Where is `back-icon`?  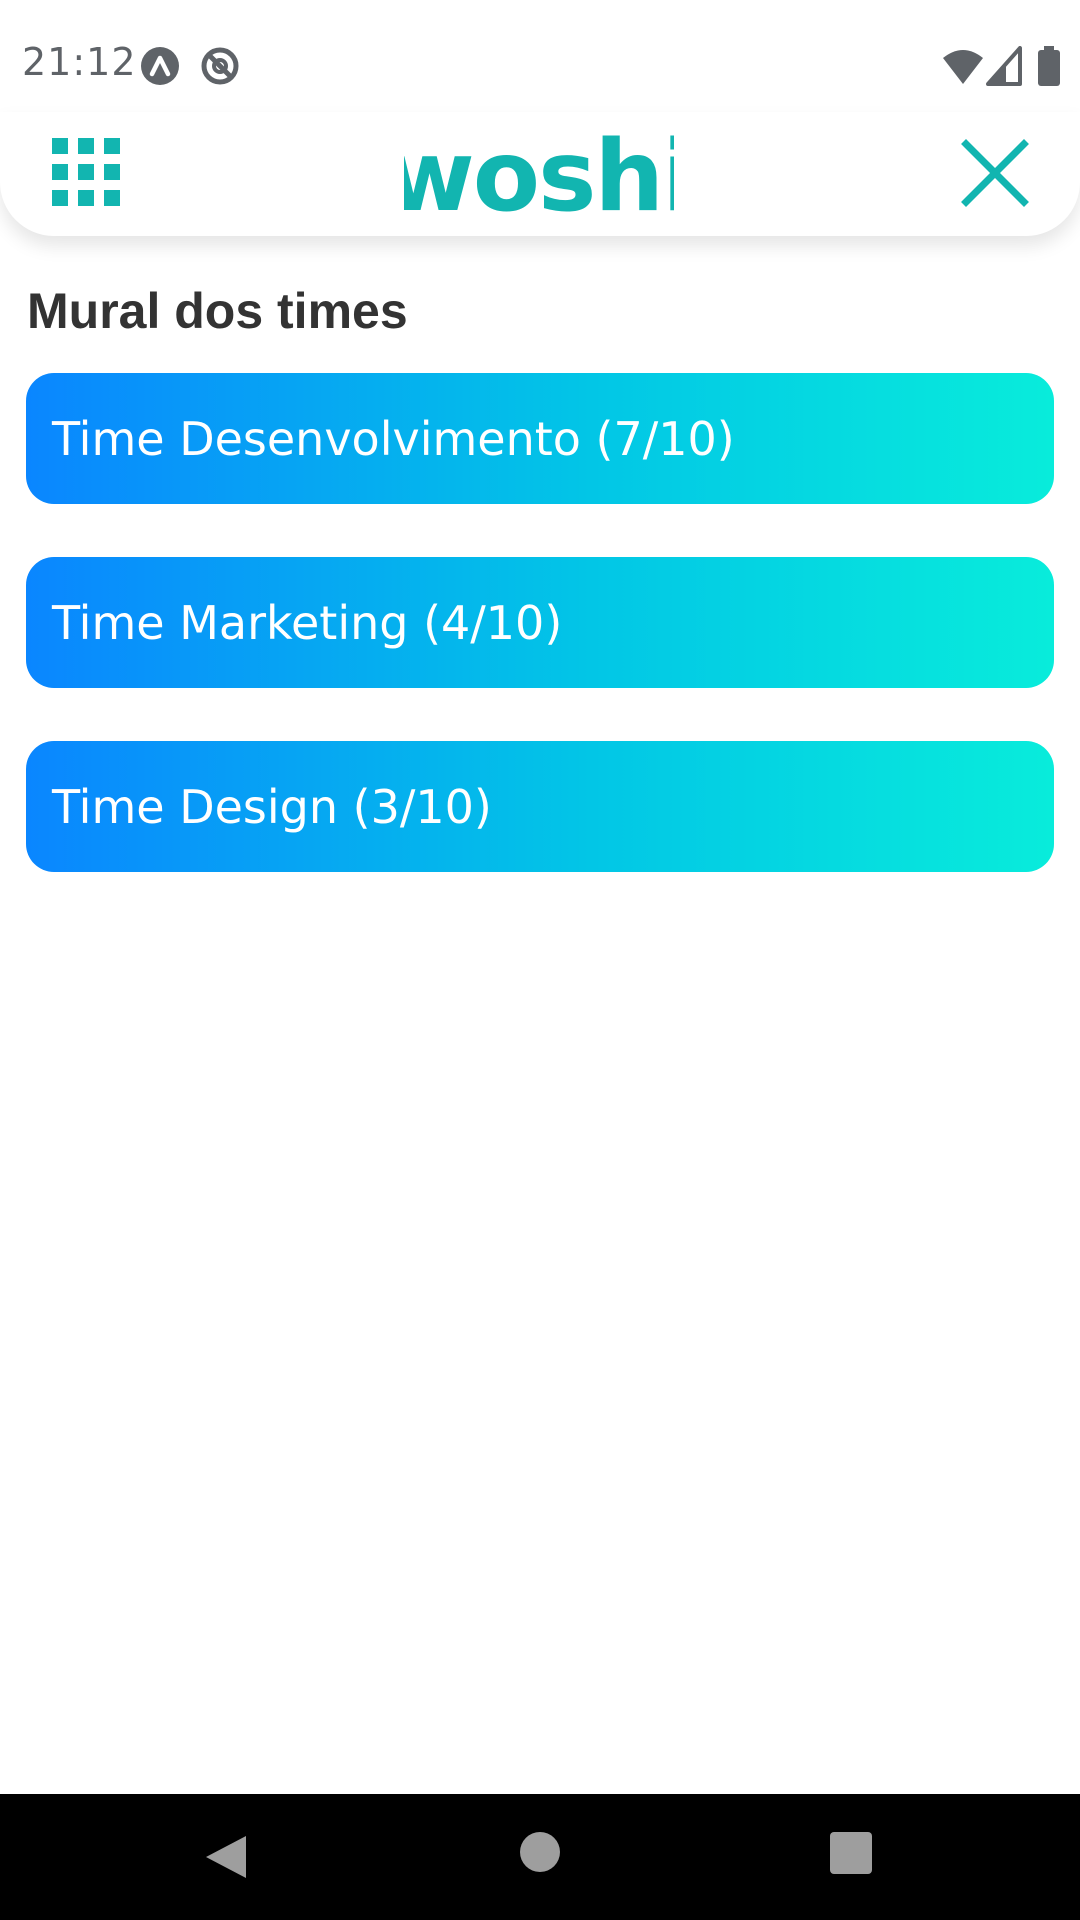 back-icon is located at coordinates (226, 1857).